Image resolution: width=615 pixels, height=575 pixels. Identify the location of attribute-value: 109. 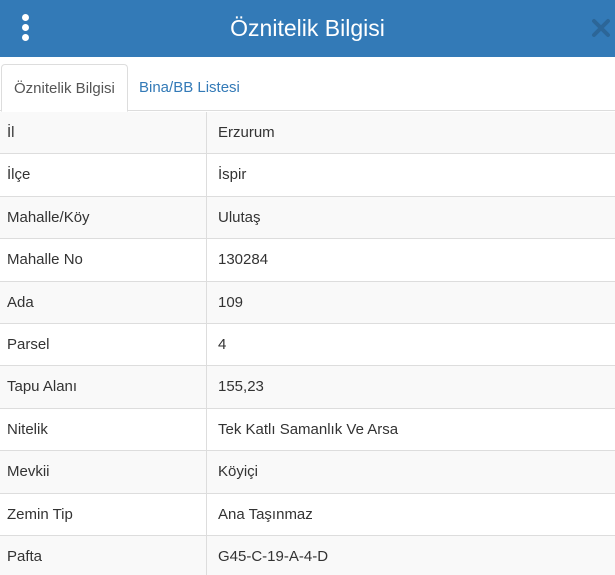
(231, 302).